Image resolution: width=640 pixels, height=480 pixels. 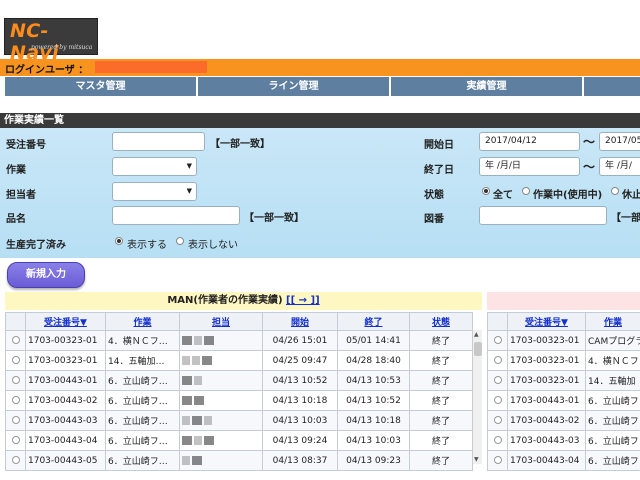 I want to click on cell-end: 05/01 14:41, so click(x=373, y=340).